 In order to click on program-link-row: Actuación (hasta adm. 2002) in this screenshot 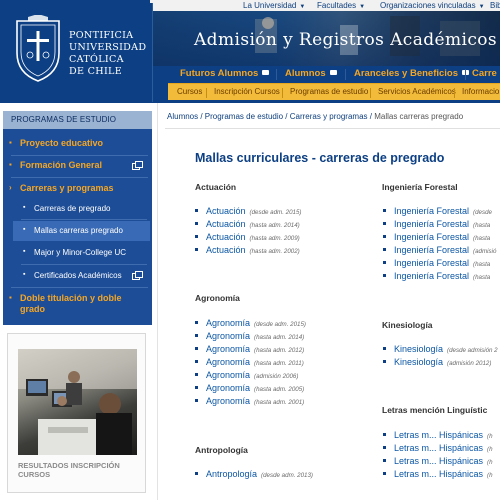, I will do `click(247, 250)`.